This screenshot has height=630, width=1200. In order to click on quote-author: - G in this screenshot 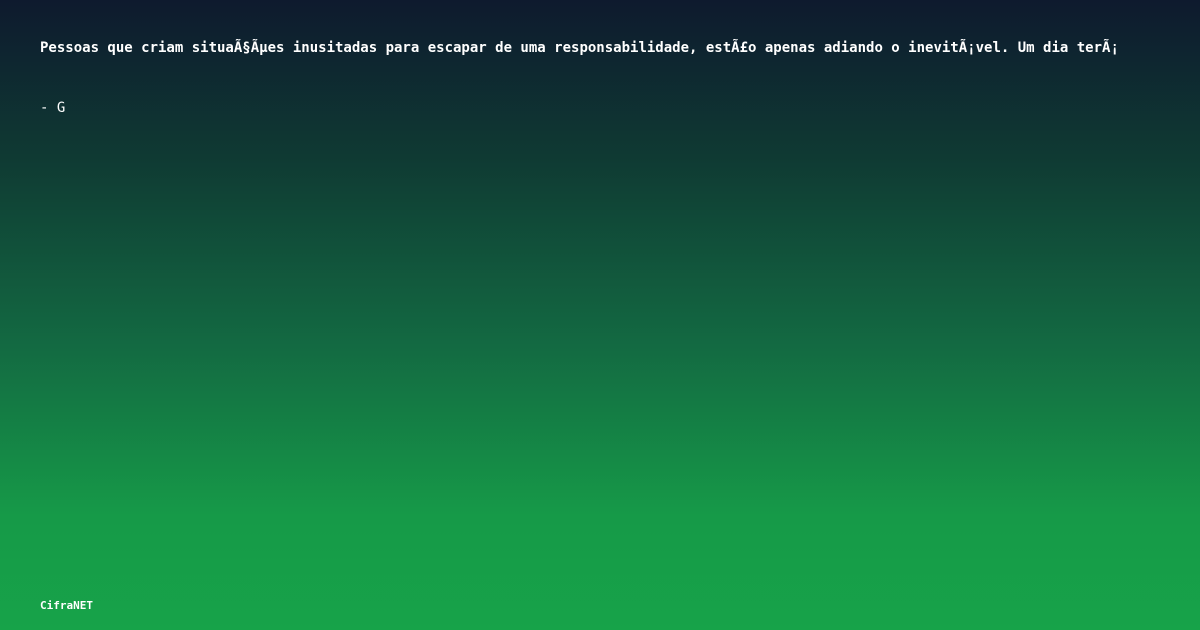, I will do `click(53, 108)`.